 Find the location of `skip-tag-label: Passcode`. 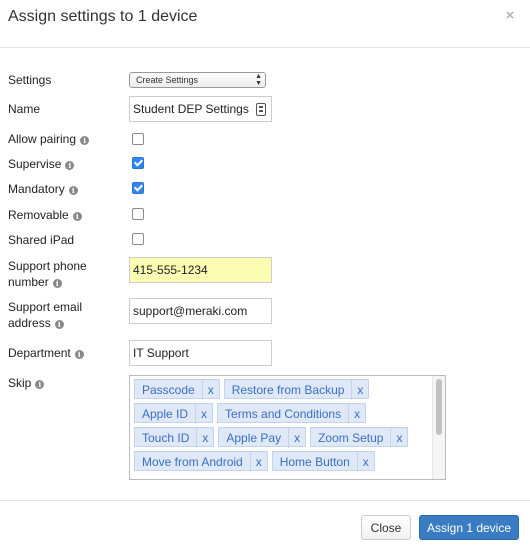

skip-tag-label: Passcode is located at coordinates (168, 390).